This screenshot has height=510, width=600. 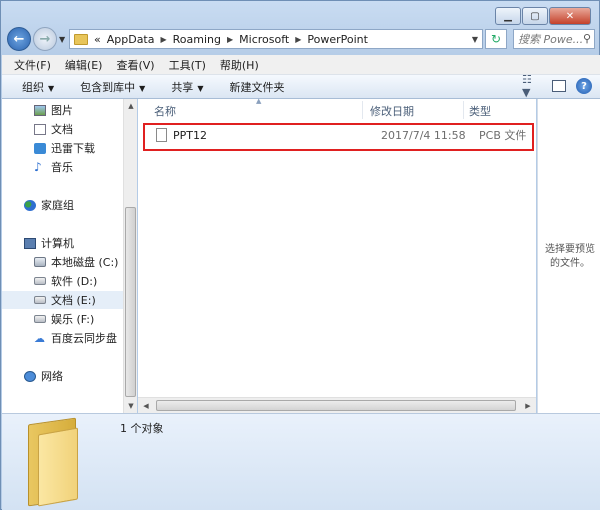 What do you see at coordinates (301, 86) in the screenshot?
I see `command-bar: 组织 ▼ 包含到库中 ▼ 共享 ▼ 新建文件夹 ☷ ▼ ?` at bounding box center [301, 86].